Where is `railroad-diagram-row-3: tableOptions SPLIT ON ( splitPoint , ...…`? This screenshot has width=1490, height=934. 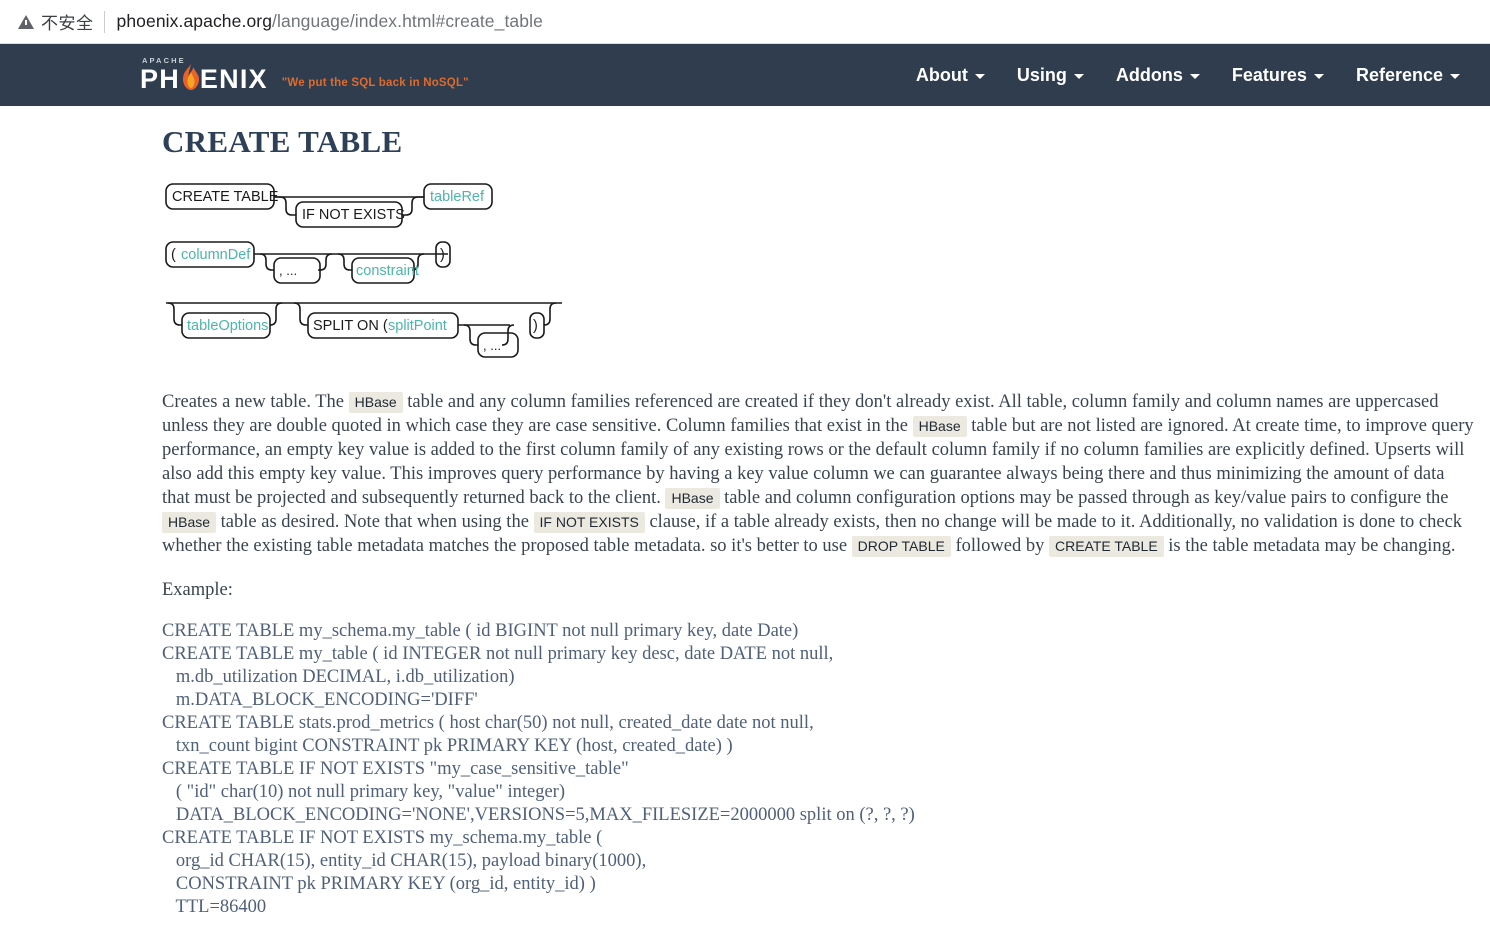 railroad-diagram-row-3: tableOptions SPLIT ON ( splitPoint , ...… is located at coordinates (819, 338).